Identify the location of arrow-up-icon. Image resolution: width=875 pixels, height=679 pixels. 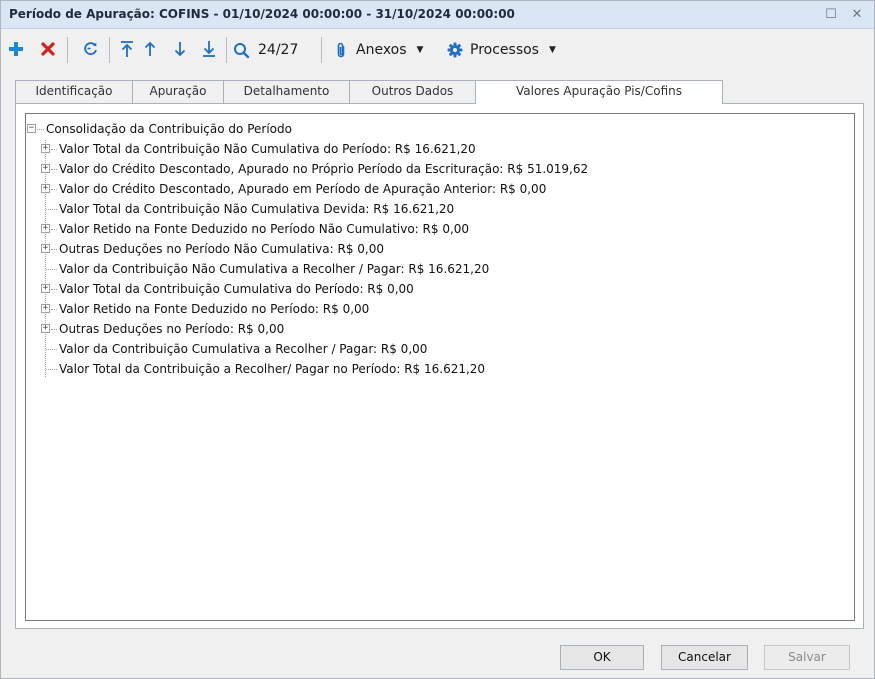
(150, 50).